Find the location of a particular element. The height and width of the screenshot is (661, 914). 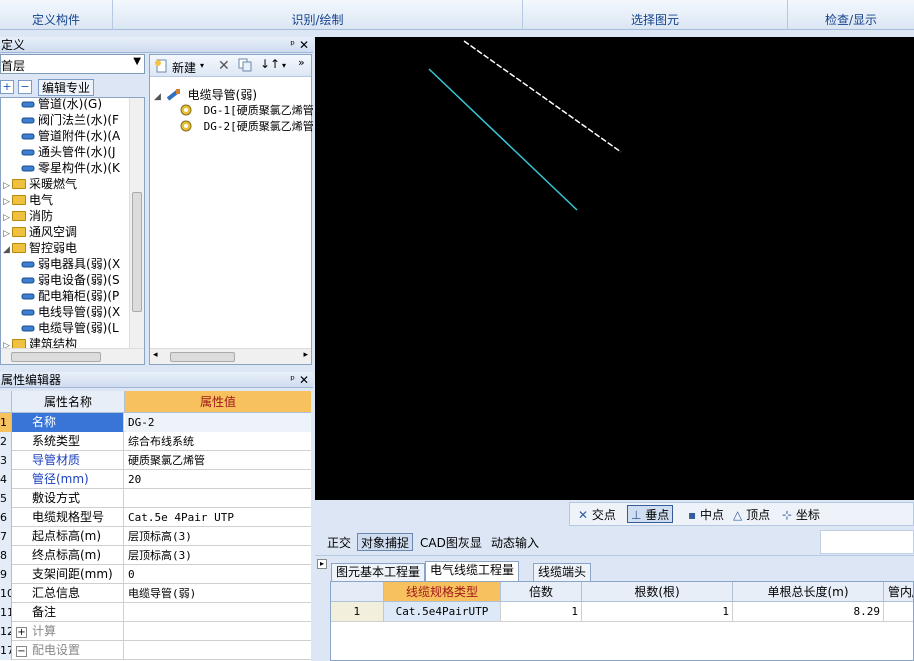

property-row: 6 电缆规格型号 Cat.5e 4Pair UTP is located at coordinates (155, 517).